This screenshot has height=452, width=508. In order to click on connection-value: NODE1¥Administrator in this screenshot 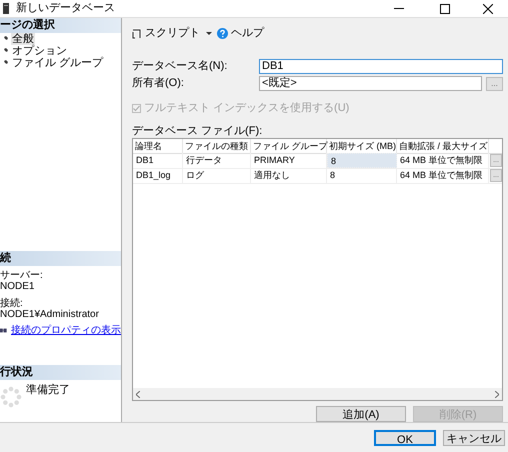, I will do `click(50, 314)`.